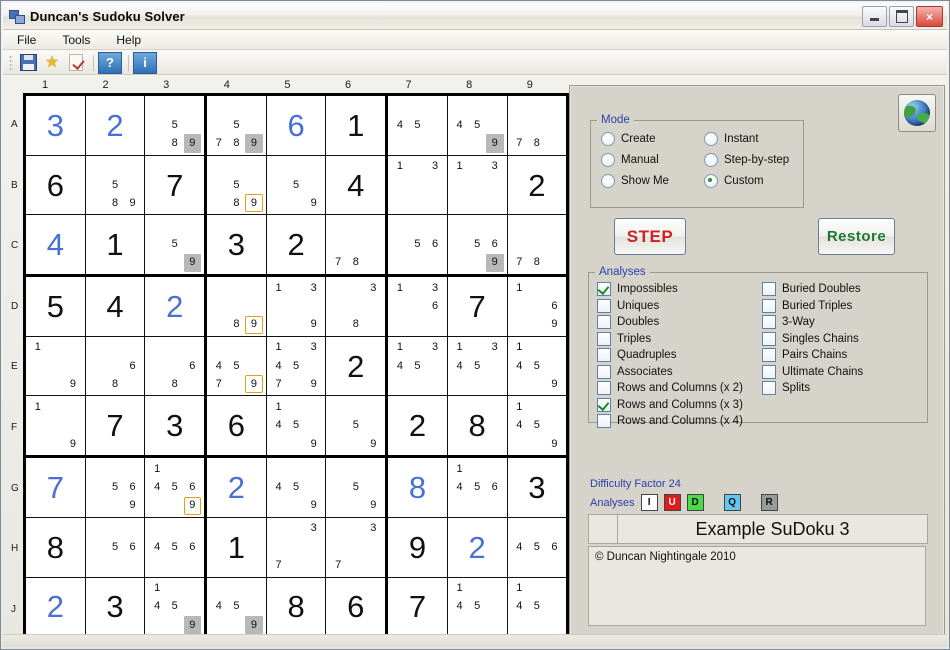  I want to click on analysis-badge-I: I, so click(649, 502).